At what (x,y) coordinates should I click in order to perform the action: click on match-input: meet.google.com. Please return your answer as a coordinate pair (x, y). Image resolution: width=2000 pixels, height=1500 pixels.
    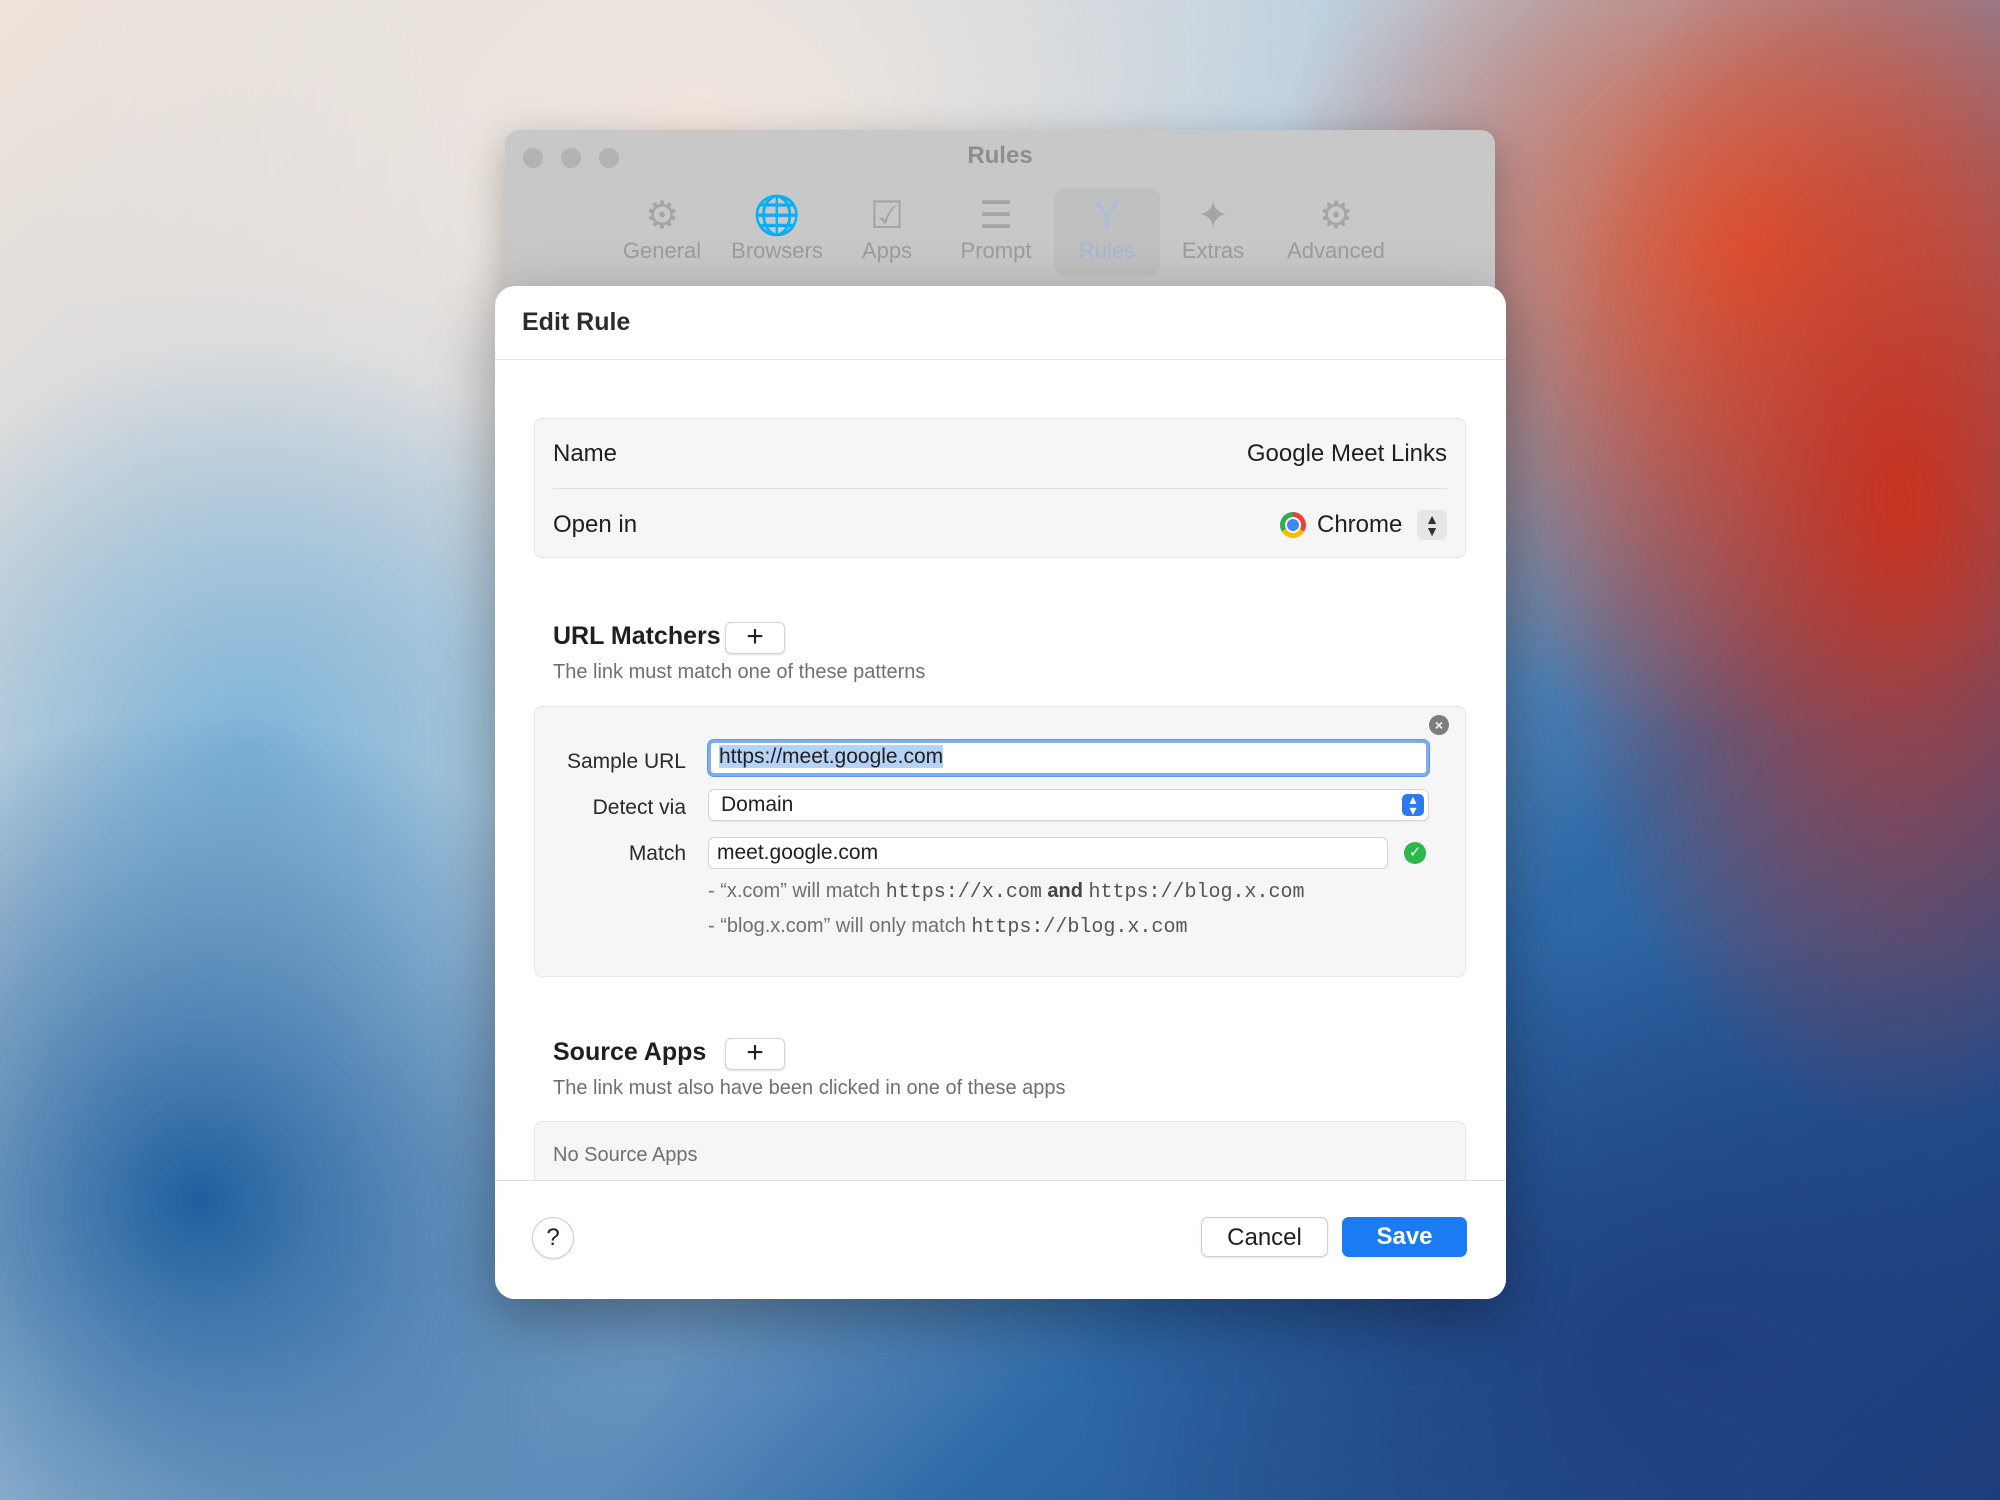
    Looking at the image, I should click on (1048, 853).